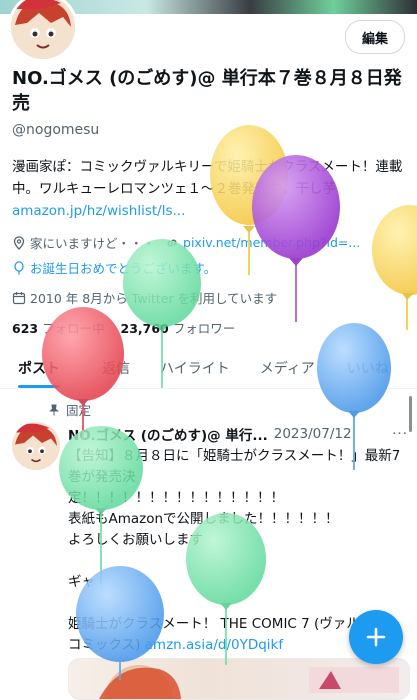 This screenshot has height=700, width=417. Describe the element at coordinates (207, 91) in the screenshot. I see `profile-display-name: NO.ゴメス (のごめす)@ 単行本７巻８月８日発売` at that location.